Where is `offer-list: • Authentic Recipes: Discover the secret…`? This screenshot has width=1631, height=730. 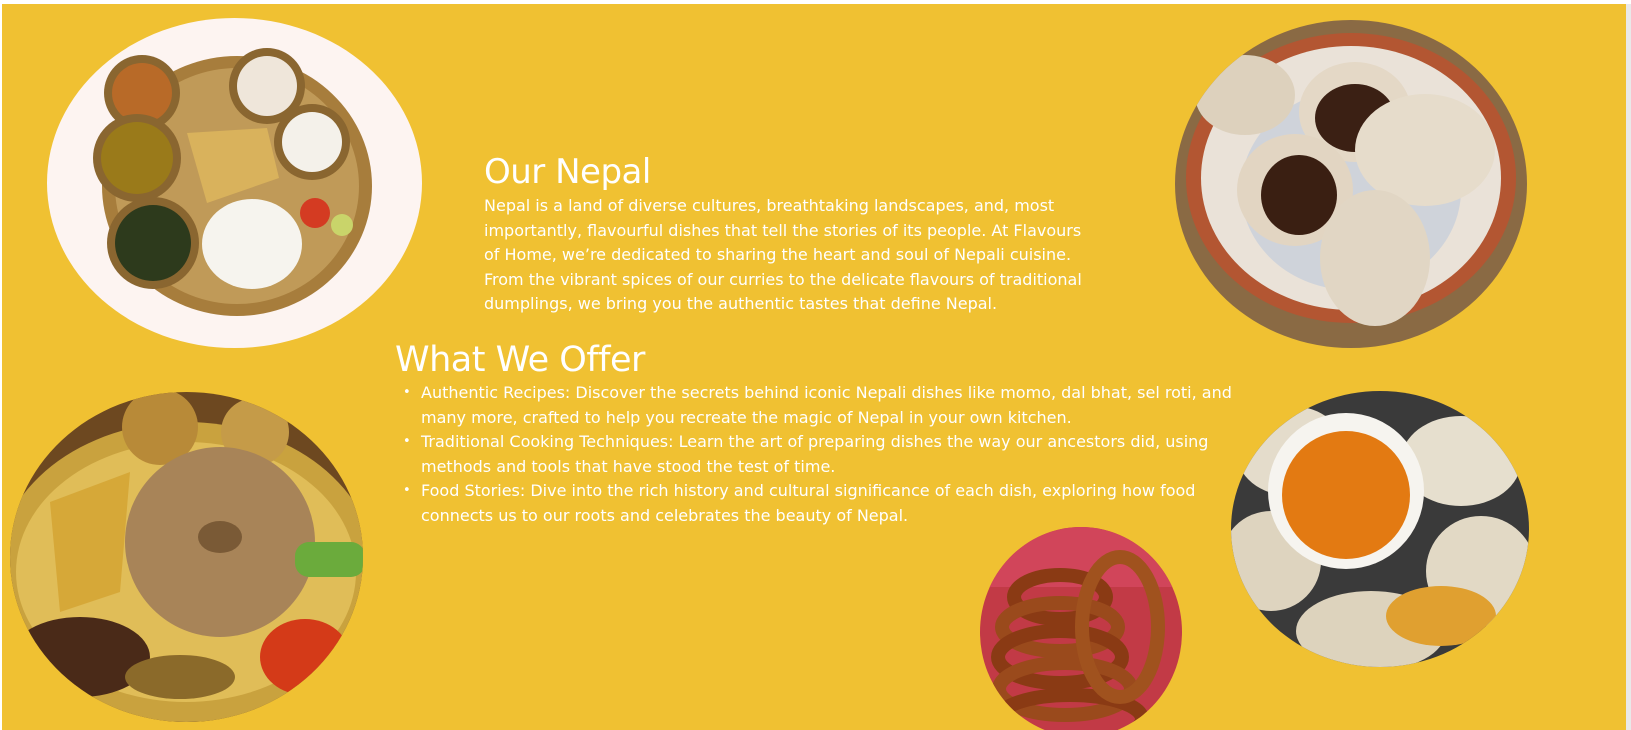
offer-list: • Authentic Recipes: Discover the secret… is located at coordinates (825, 454).